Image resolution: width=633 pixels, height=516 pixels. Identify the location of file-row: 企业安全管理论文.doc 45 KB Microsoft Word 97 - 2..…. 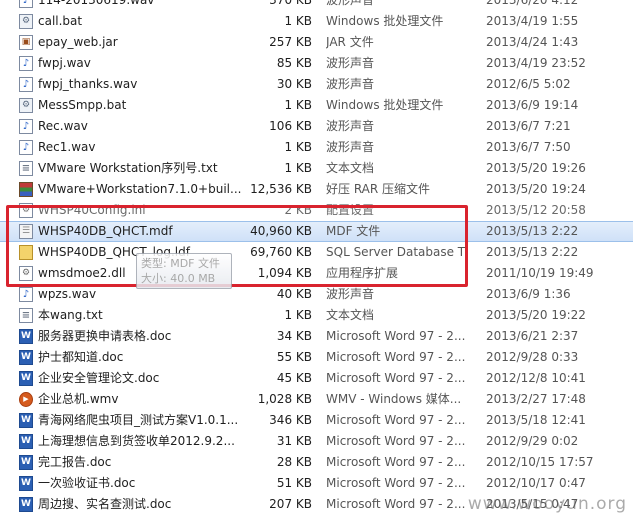
(316, 378).